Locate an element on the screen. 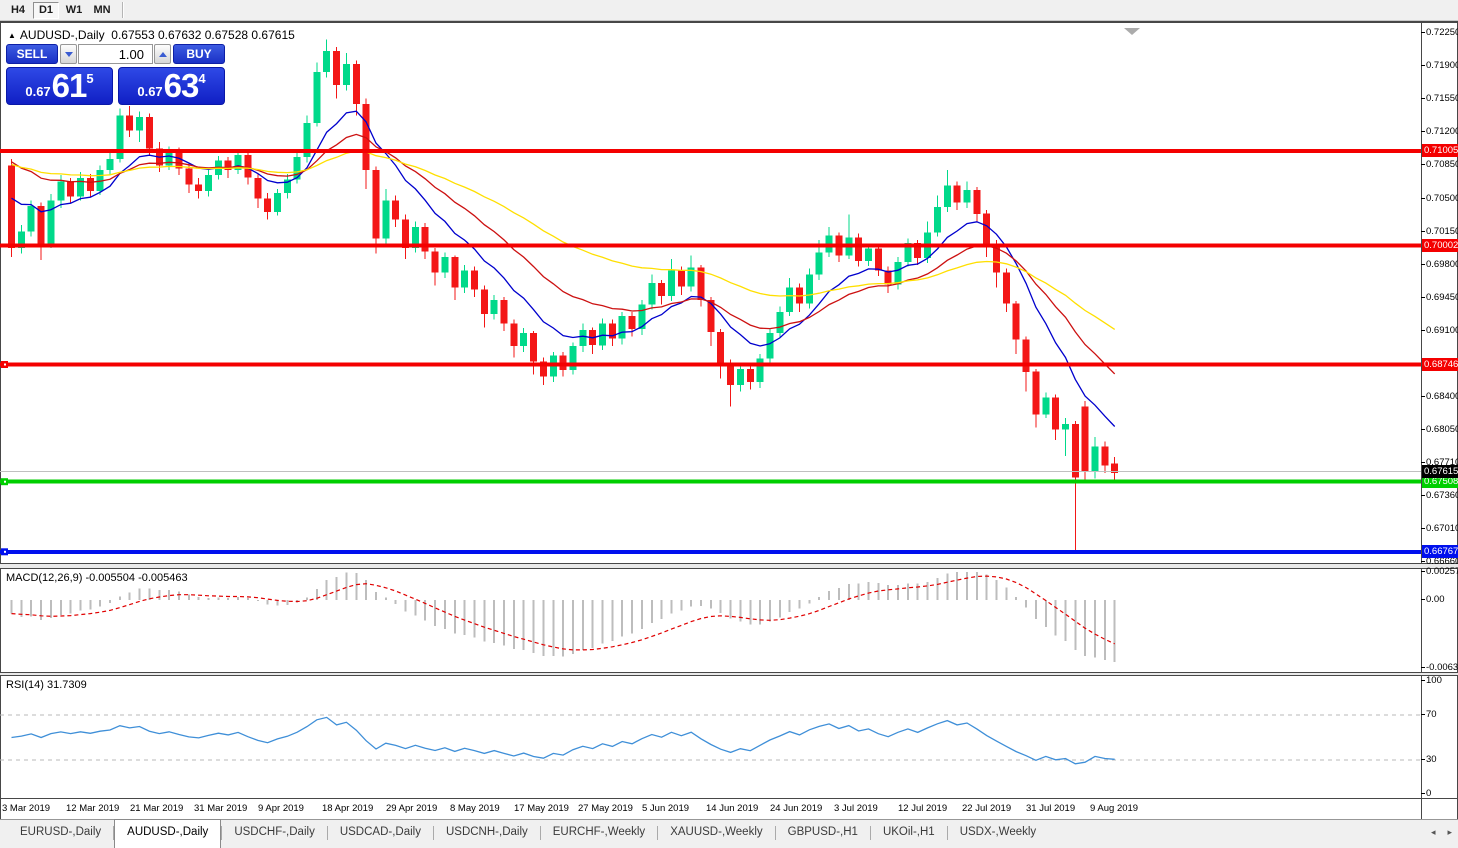 This screenshot has height=848, width=1458. rsi-tick-label: 30 is located at coordinates (1429, 760).